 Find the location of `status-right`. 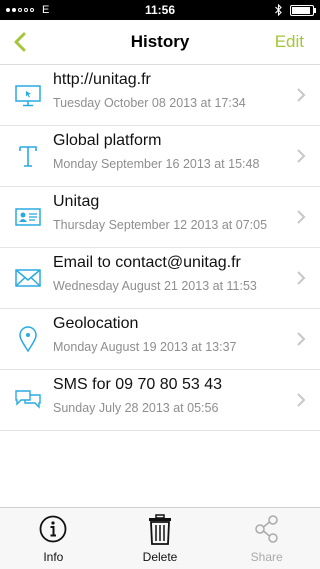

status-right is located at coordinates (295, 10).